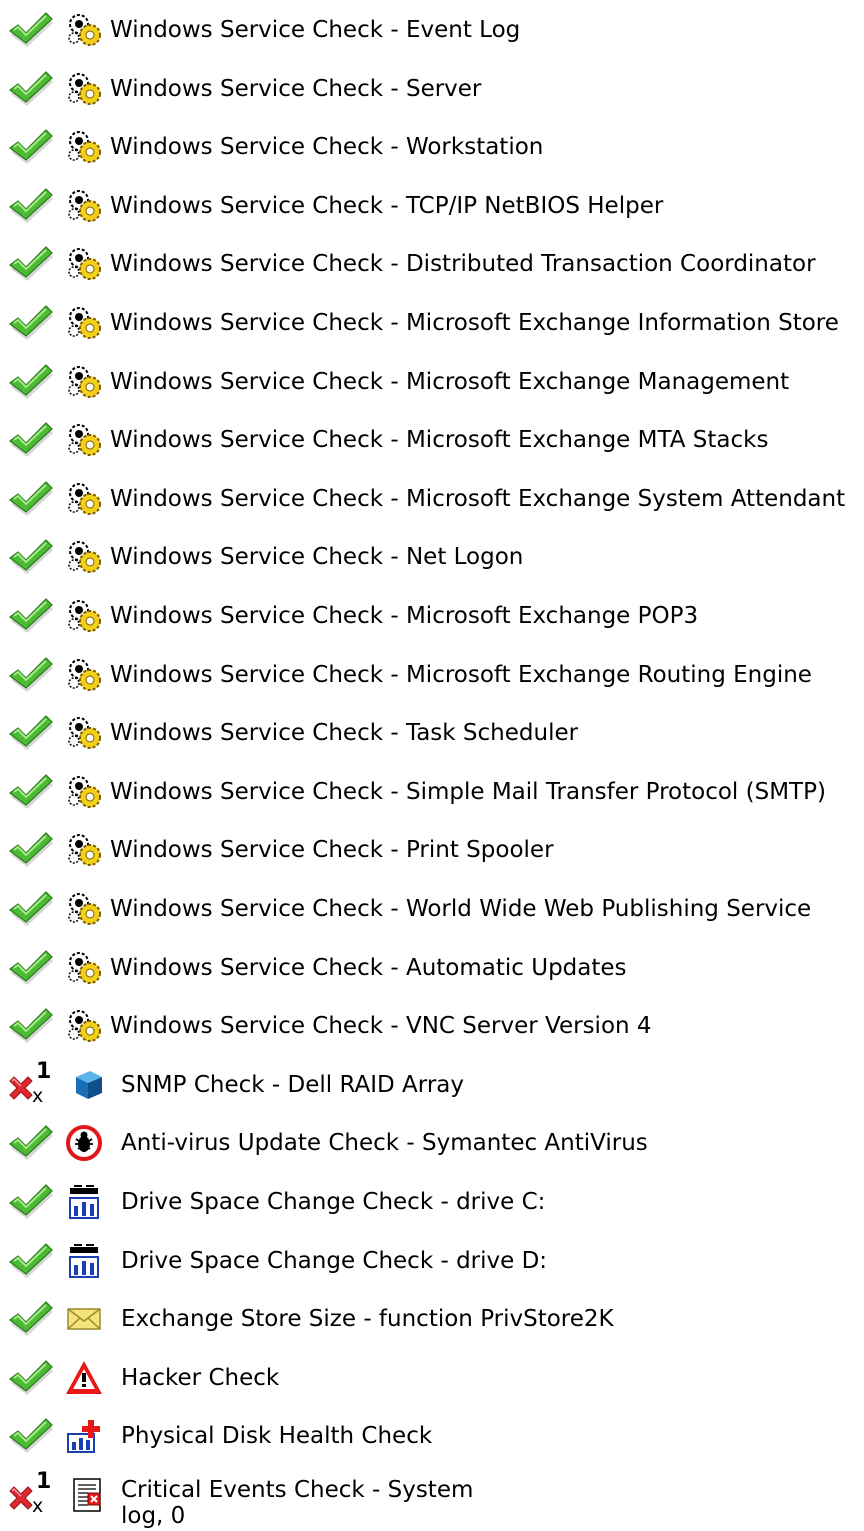 This screenshot has height=1531, width=864. I want to click on check-row: Windows Service Check - Server, so click(432, 88).